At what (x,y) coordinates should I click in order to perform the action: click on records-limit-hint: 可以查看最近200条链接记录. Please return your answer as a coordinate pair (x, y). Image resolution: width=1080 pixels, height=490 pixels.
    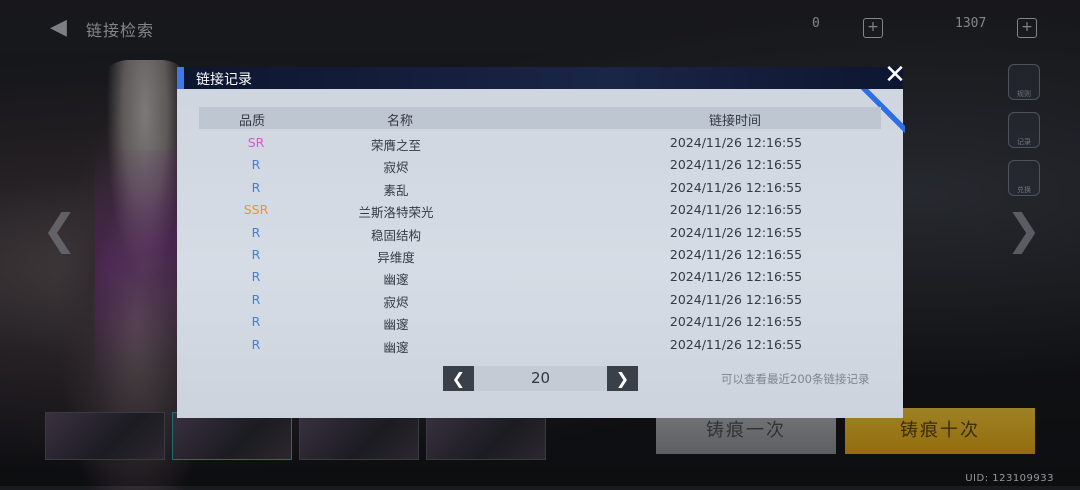
    Looking at the image, I should click on (795, 379).